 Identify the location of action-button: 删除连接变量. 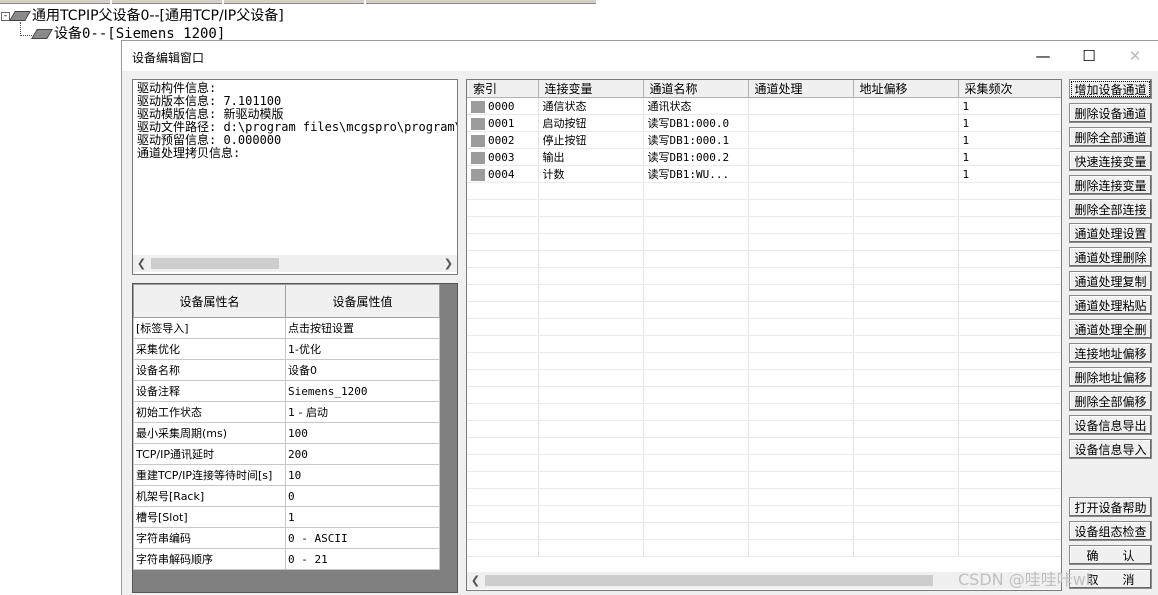
(1110, 185).